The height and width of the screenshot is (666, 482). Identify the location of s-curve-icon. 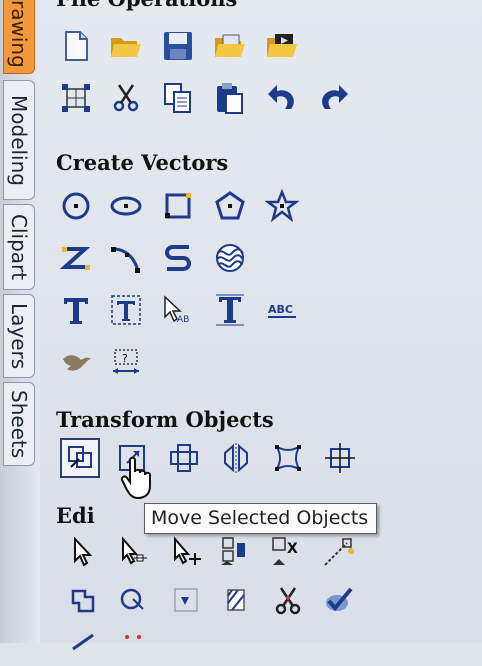
(178, 258).